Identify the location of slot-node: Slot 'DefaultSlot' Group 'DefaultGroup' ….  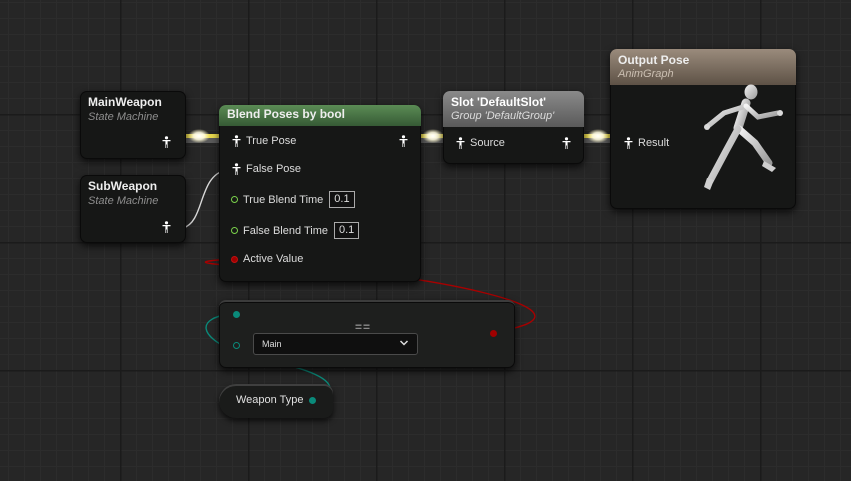
(513, 127).